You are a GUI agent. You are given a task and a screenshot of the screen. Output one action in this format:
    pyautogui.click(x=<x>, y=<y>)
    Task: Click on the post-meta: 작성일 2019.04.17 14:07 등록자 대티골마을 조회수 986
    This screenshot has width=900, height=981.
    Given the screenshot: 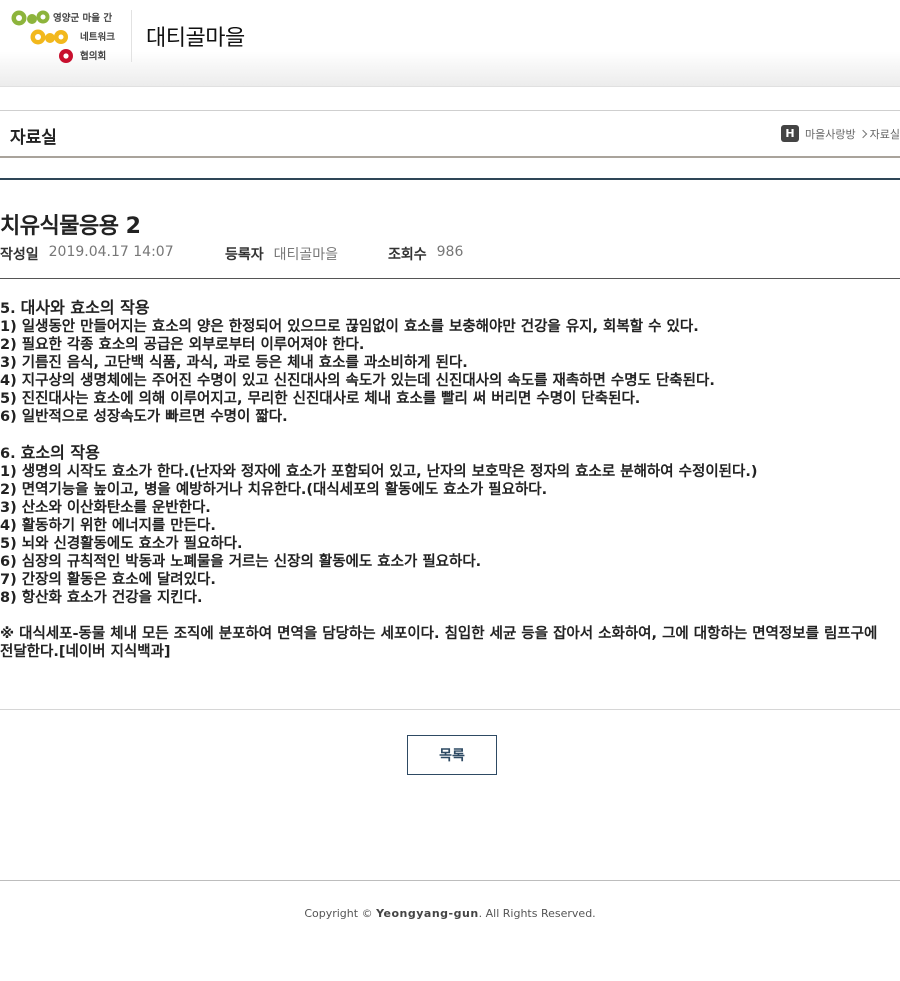 What is the action you would take?
    pyautogui.click(x=231, y=254)
    